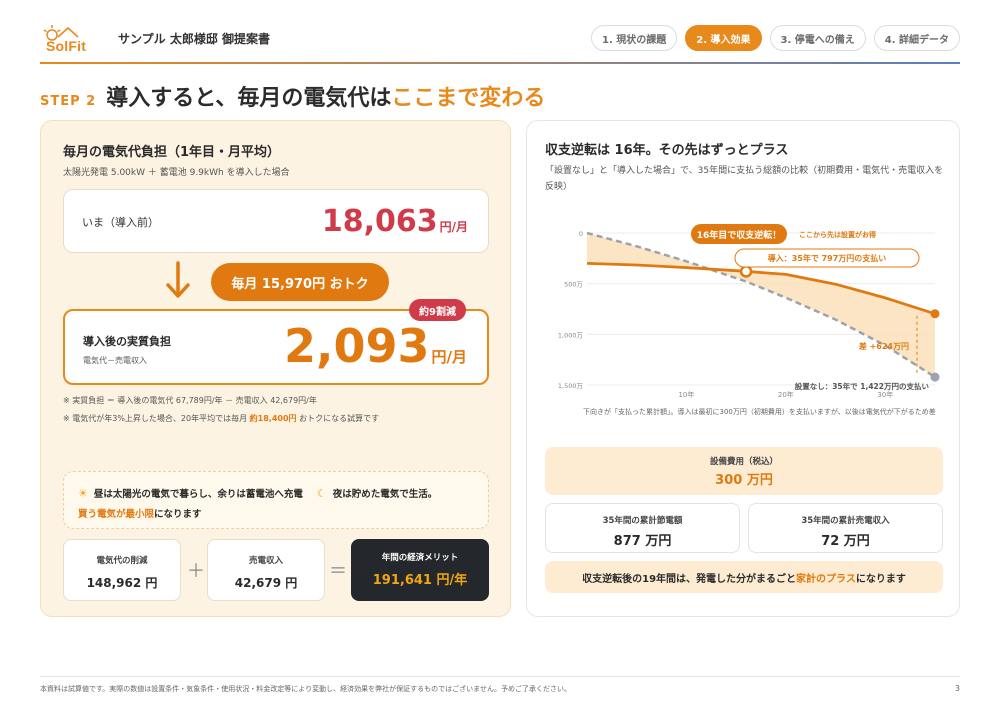  I want to click on before-value: 18,063 円/月, so click(395, 221).